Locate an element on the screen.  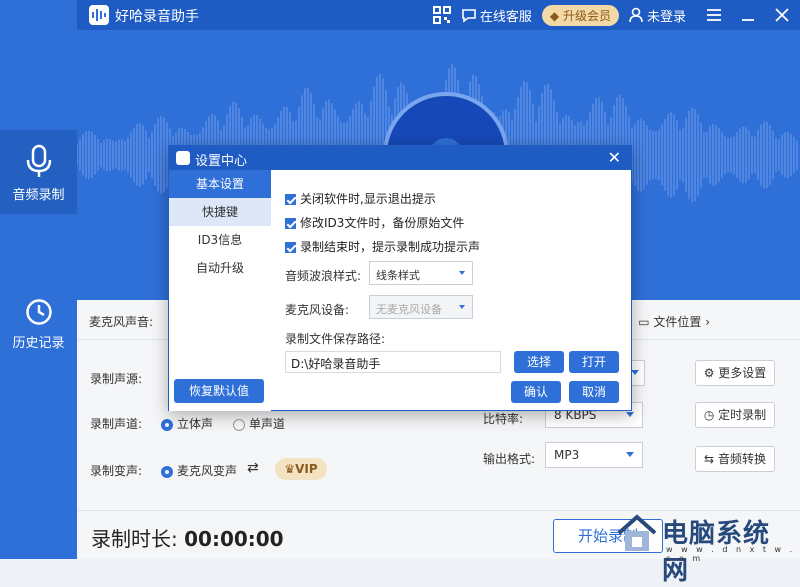
file-location-link: ▭ 文件位置 › is located at coordinates (674, 321).